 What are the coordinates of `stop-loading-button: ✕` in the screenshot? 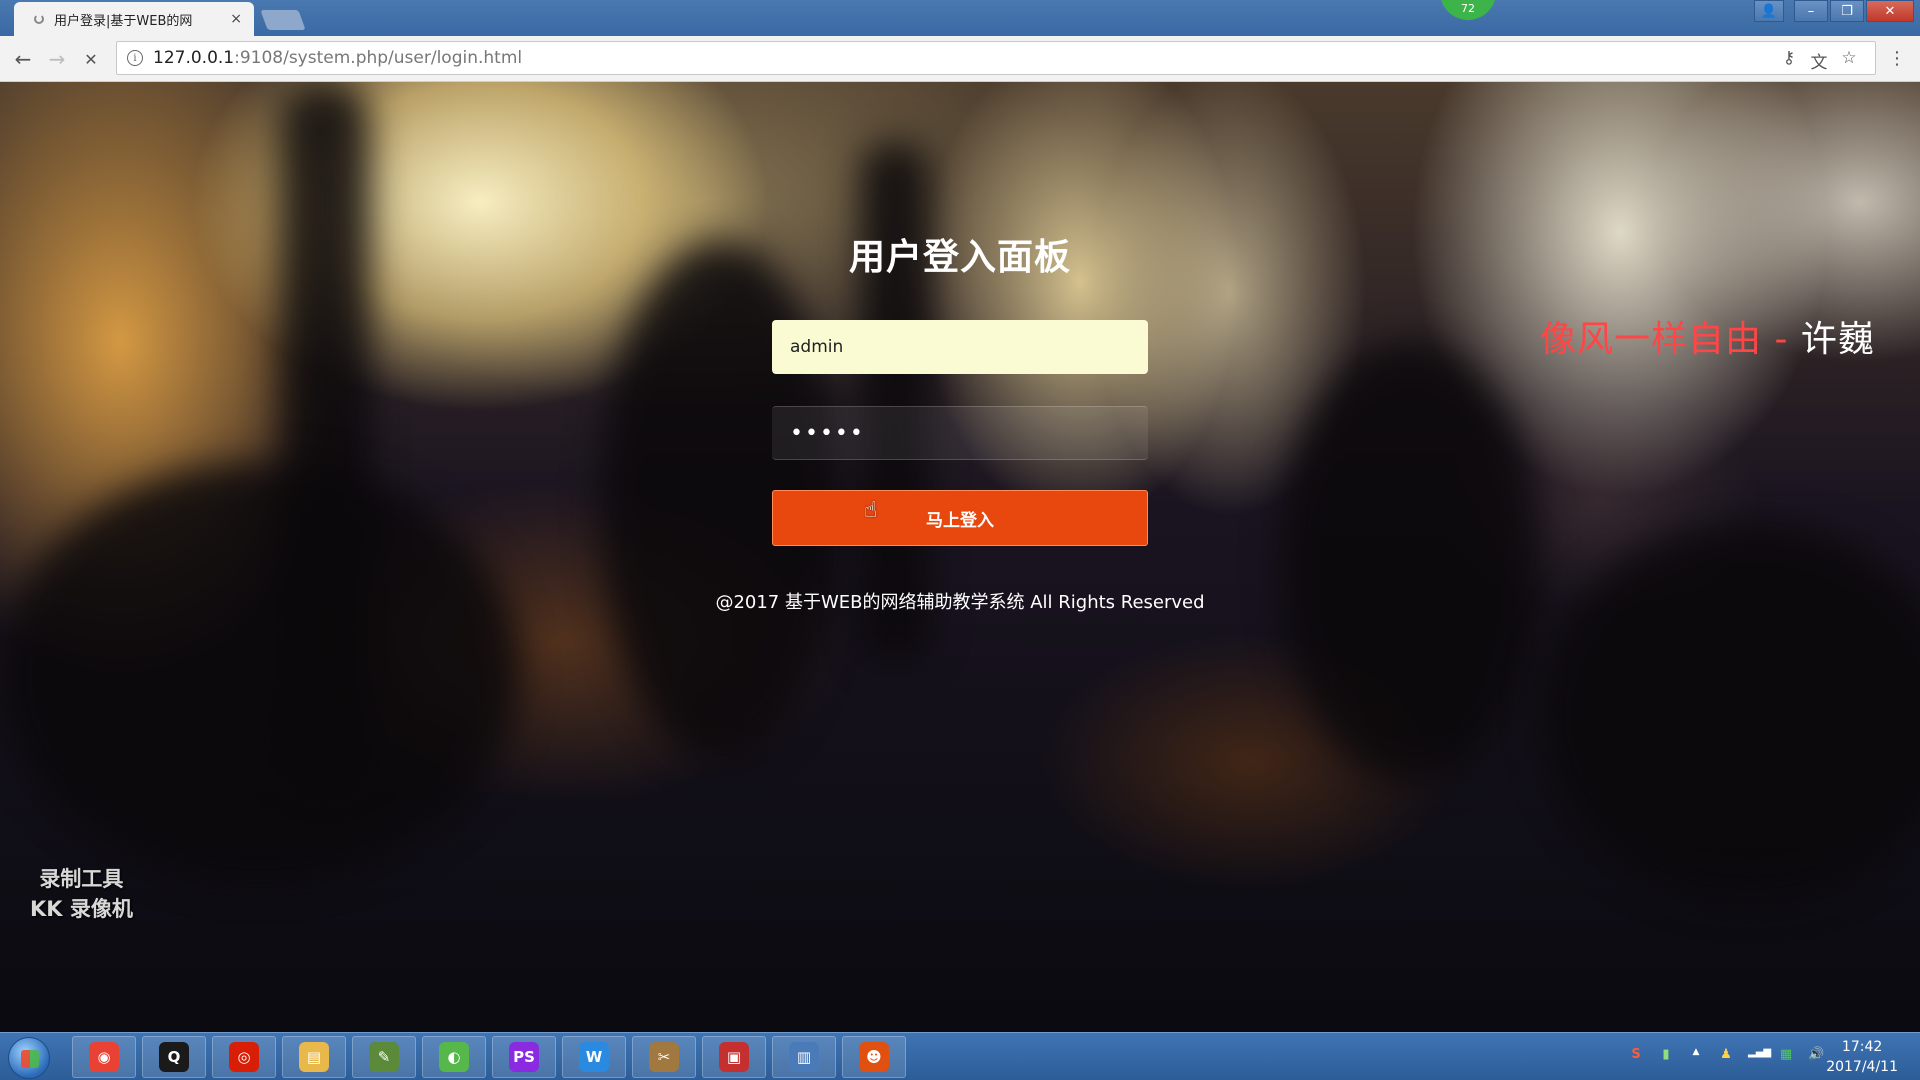 It's located at (91, 59).